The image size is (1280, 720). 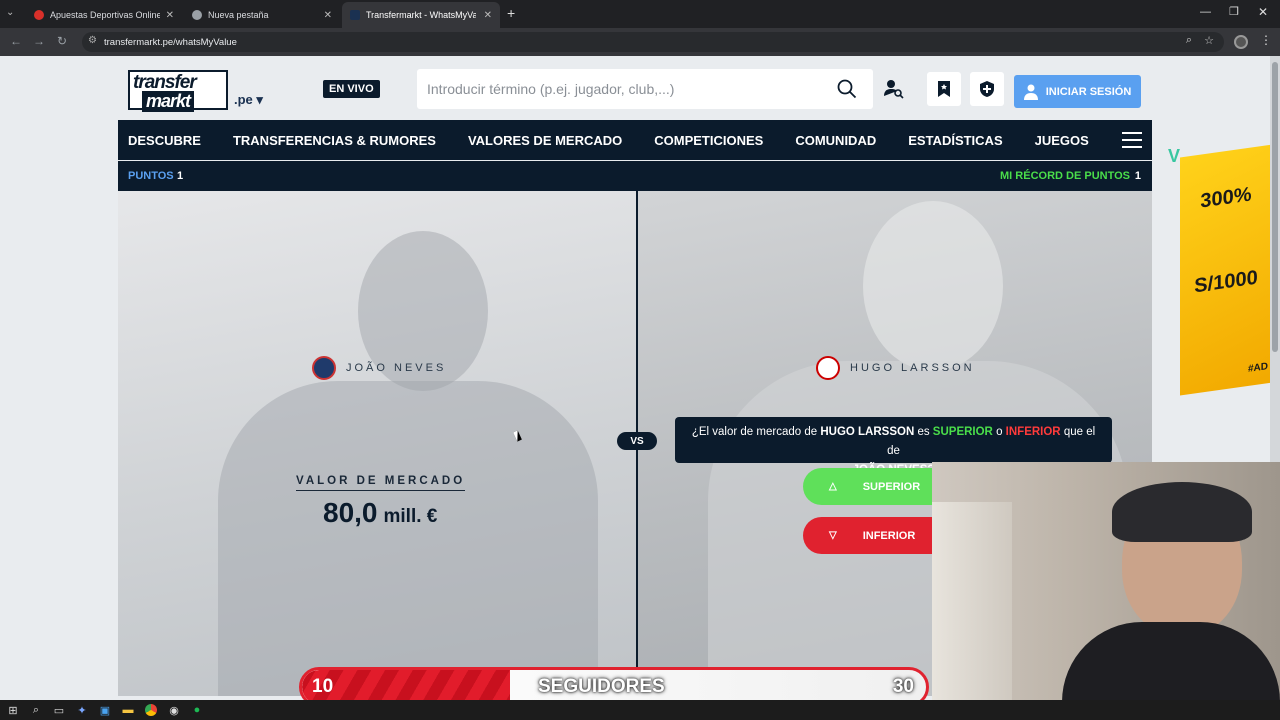 I want to click on tab-title: Apuestas Deportivas Online | A, so click(x=105, y=15).